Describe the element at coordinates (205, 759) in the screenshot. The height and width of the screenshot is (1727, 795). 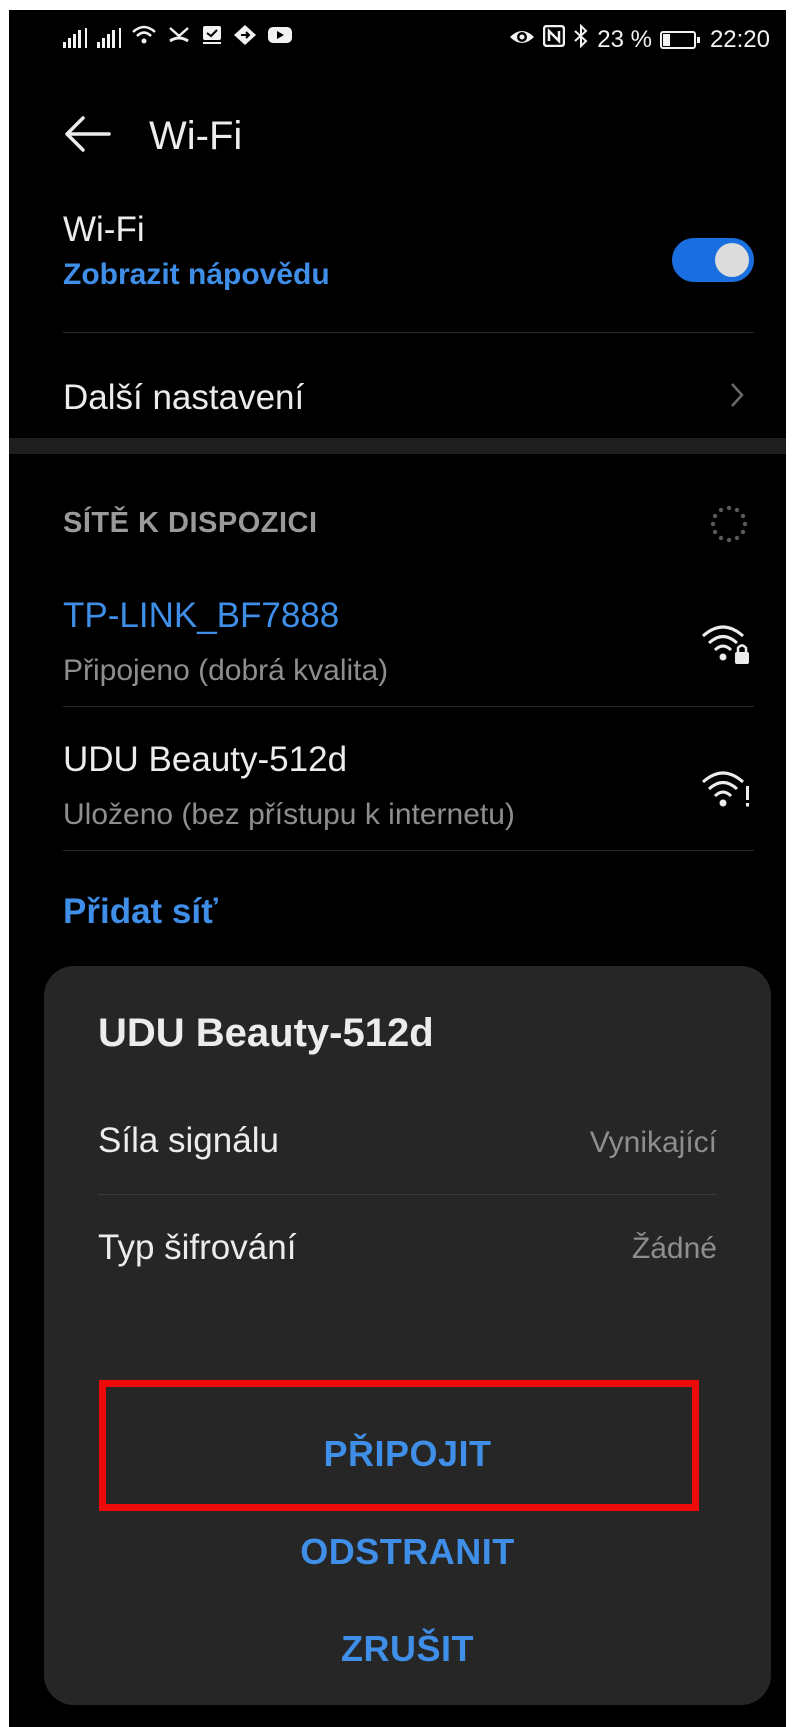
I see `network-name: UDU Beauty-512d` at that location.